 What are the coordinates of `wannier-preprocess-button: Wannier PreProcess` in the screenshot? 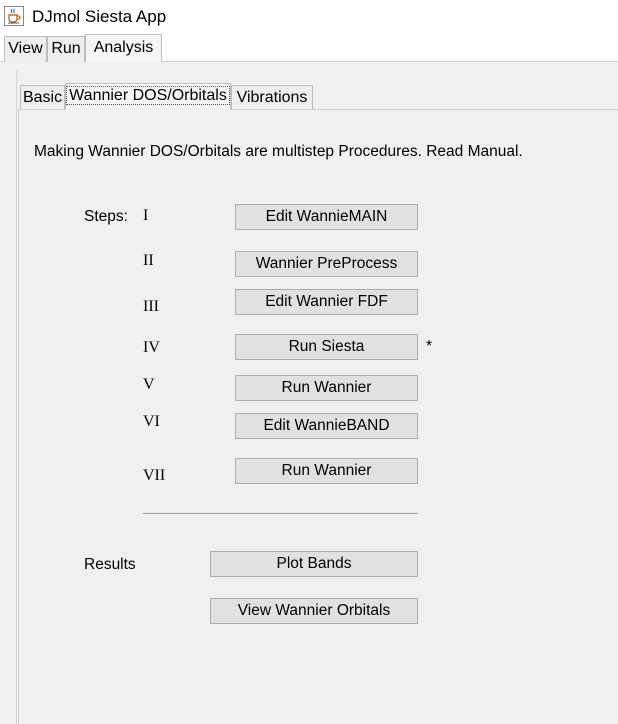 It's located at (326, 264).